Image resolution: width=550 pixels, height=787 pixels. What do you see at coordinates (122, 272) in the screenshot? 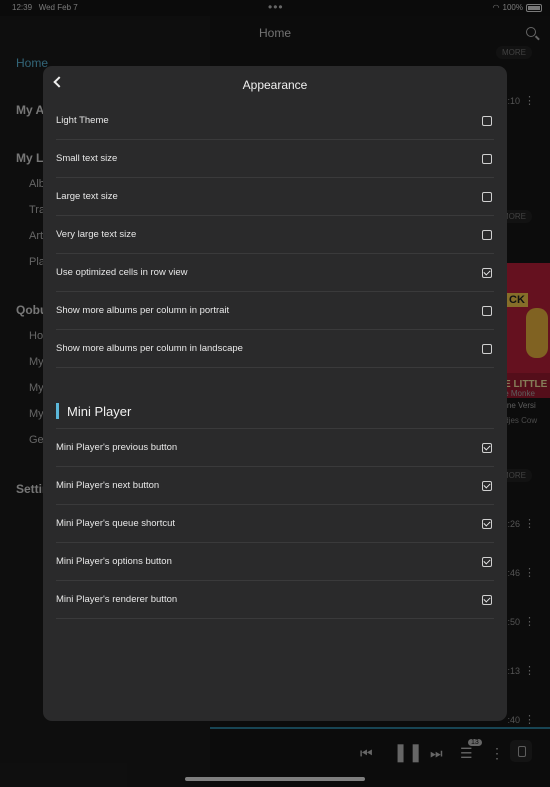
I see `setting-label: Use optimized cells in row view` at bounding box center [122, 272].